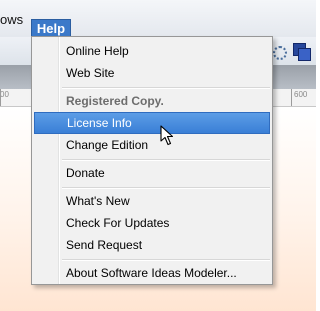 The image size is (320, 311). Describe the element at coordinates (152, 51) in the screenshot. I see `menu-item-online-help: Online Help` at that location.